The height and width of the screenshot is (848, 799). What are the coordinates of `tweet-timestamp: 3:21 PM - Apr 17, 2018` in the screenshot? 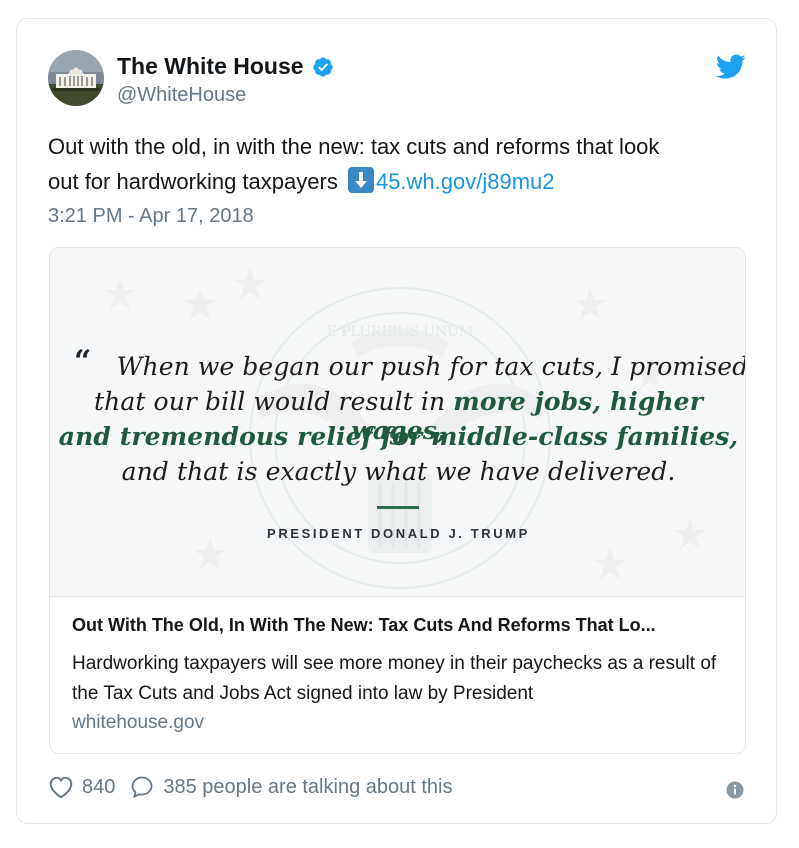 It's located at (151, 216).